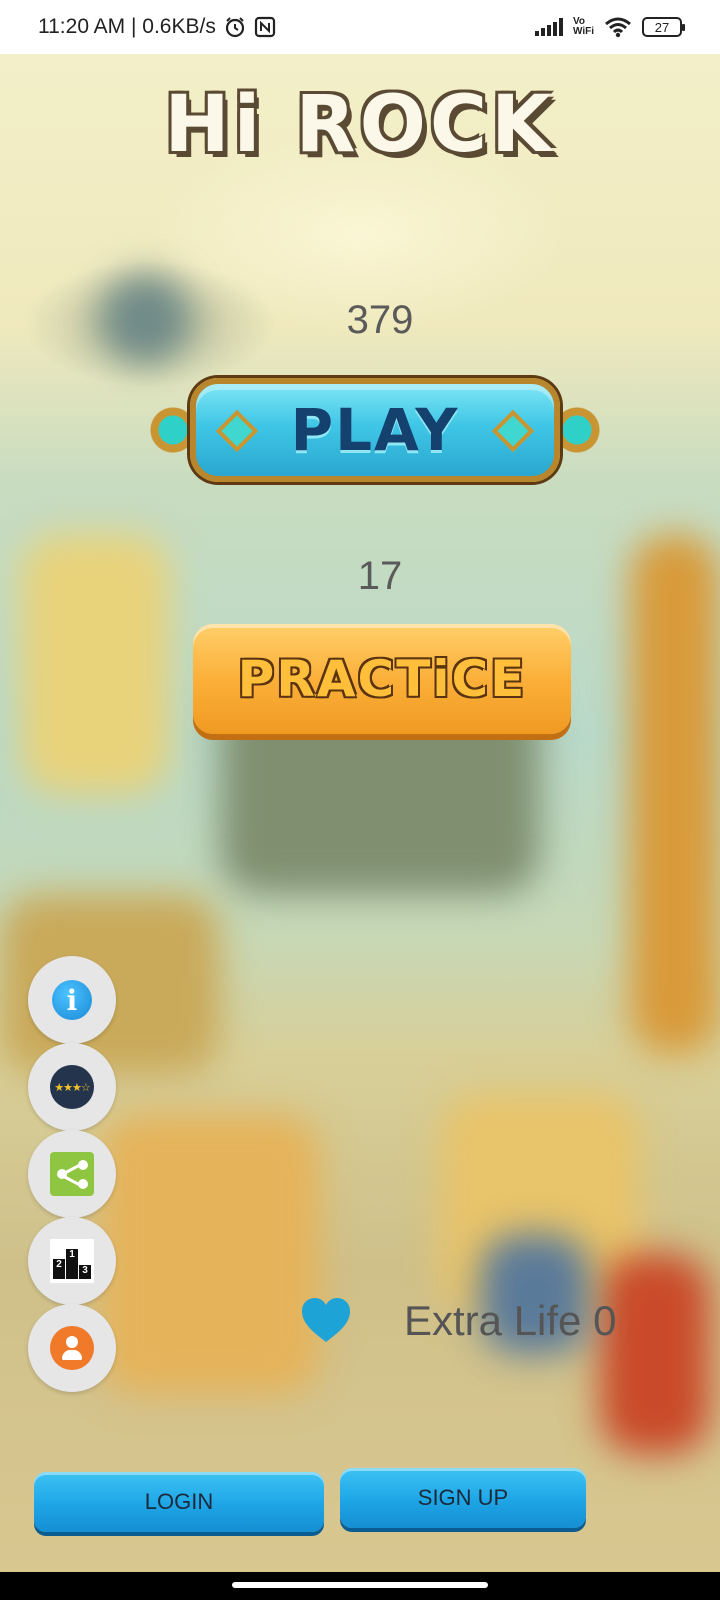 The image size is (720, 1600). I want to click on nfc-icon, so click(264, 27).